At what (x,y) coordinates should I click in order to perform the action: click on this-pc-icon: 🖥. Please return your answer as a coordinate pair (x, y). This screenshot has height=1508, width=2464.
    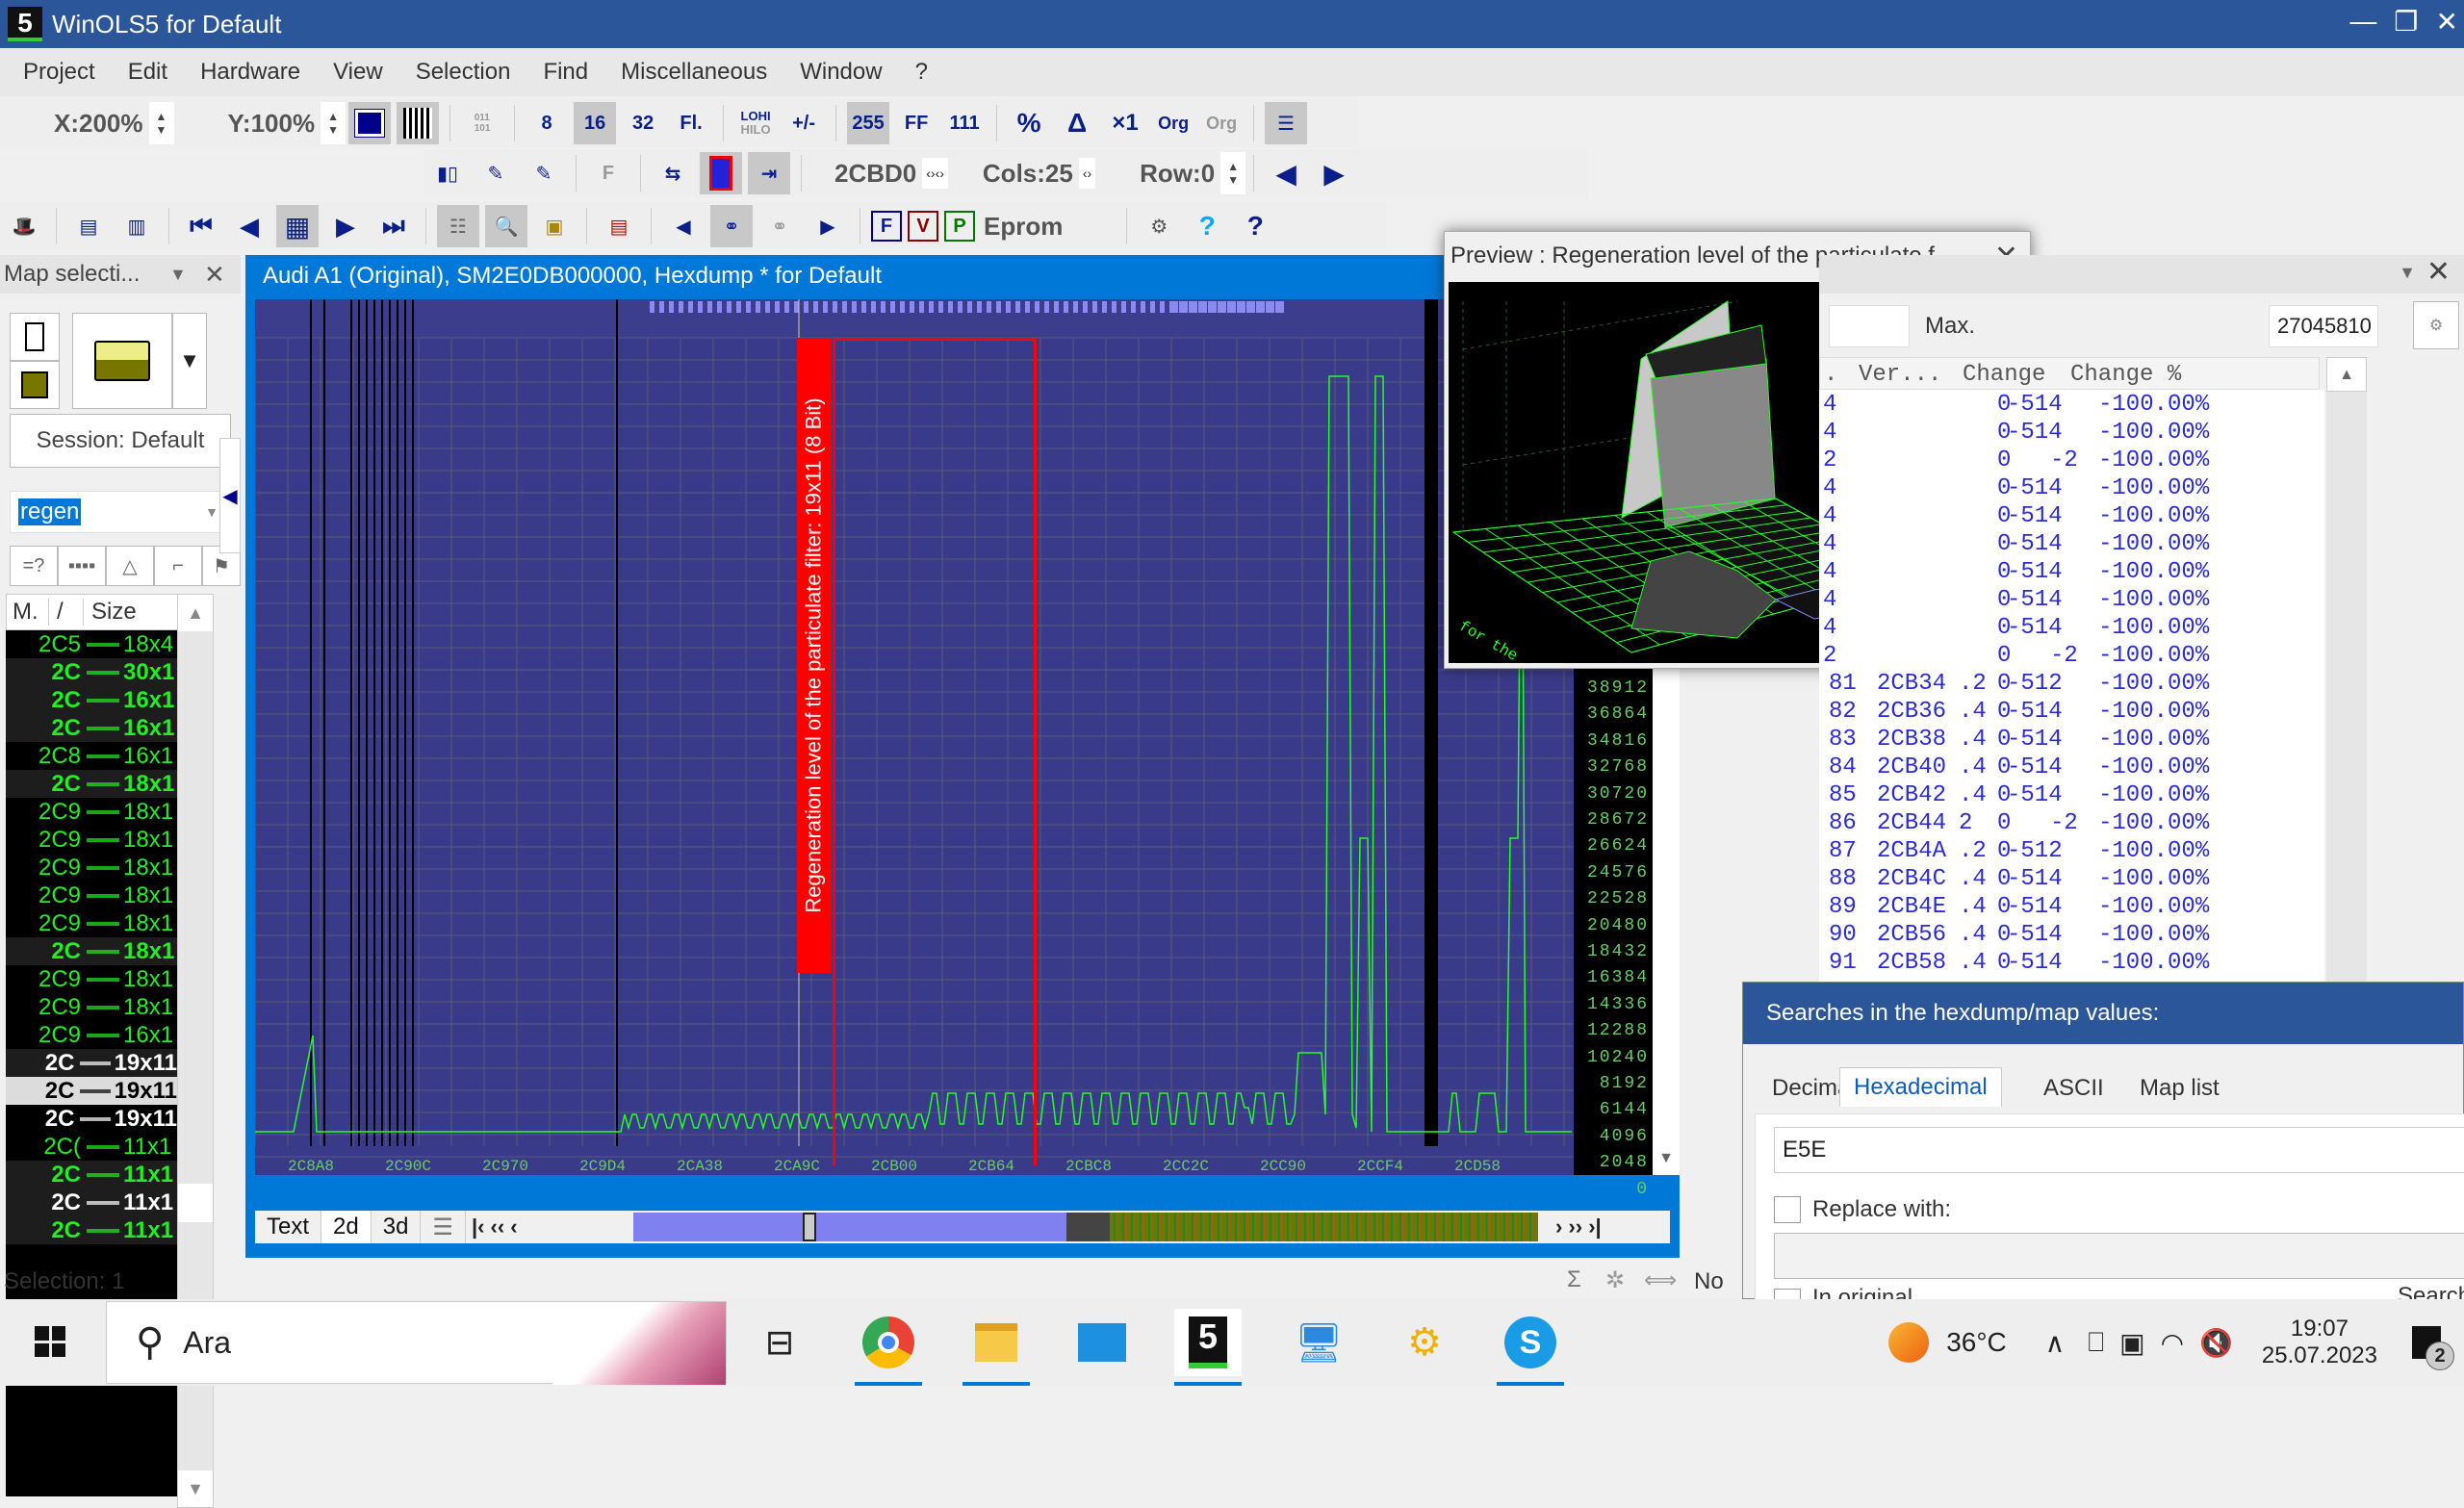
    Looking at the image, I should click on (1318, 1342).